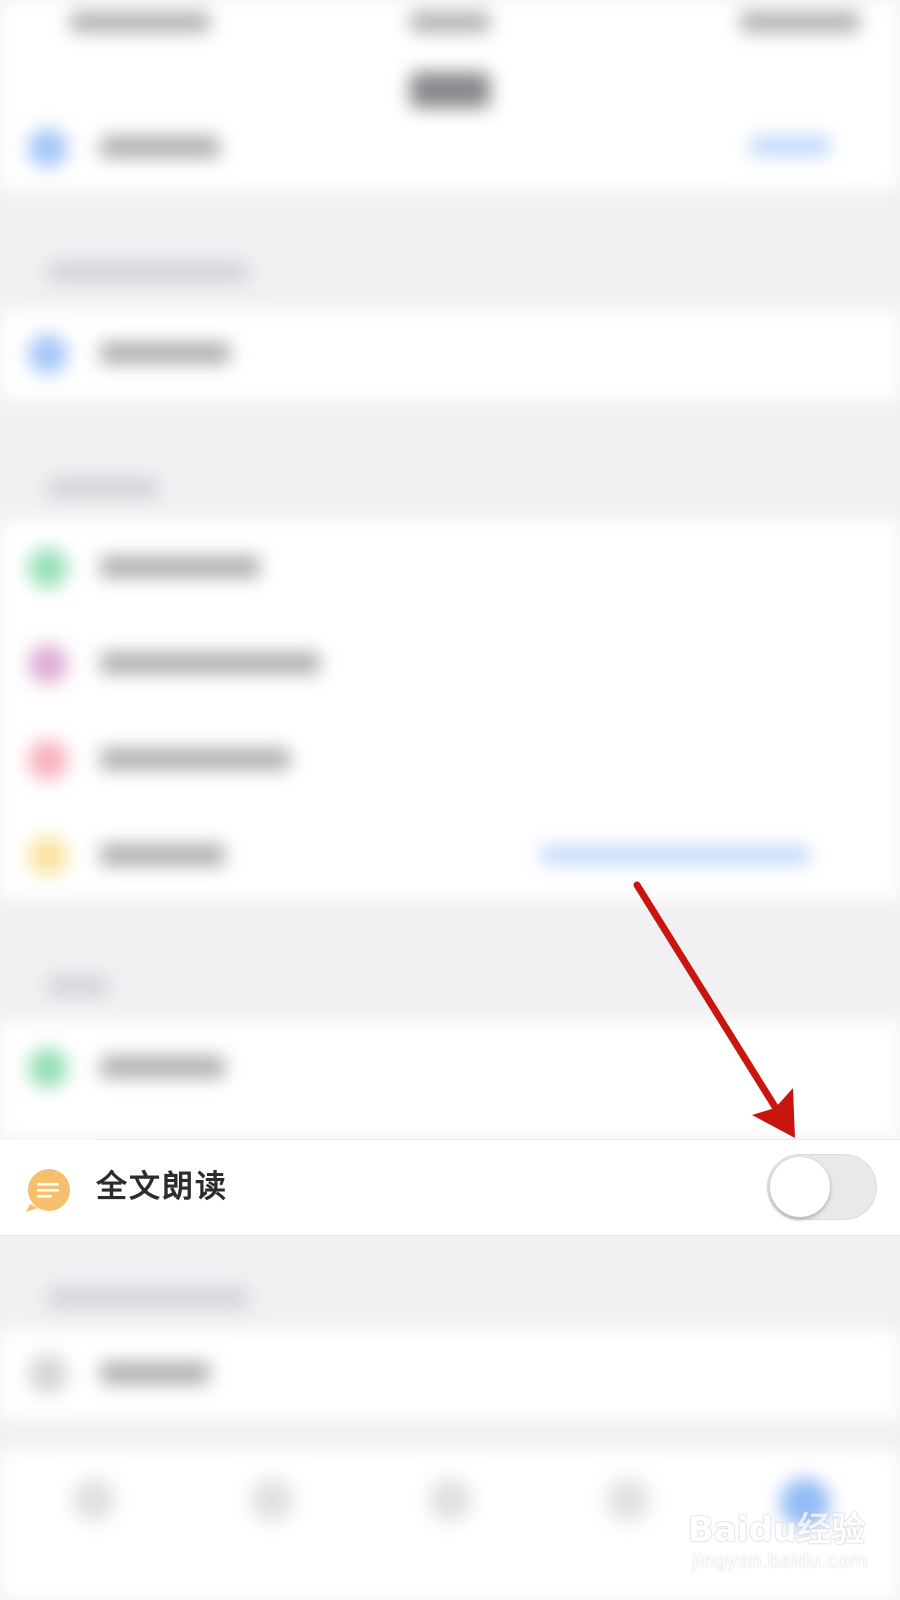 Image resolution: width=900 pixels, height=1600 pixels. I want to click on watermark-url: jingyan.baidu.com, so click(780, 1561).